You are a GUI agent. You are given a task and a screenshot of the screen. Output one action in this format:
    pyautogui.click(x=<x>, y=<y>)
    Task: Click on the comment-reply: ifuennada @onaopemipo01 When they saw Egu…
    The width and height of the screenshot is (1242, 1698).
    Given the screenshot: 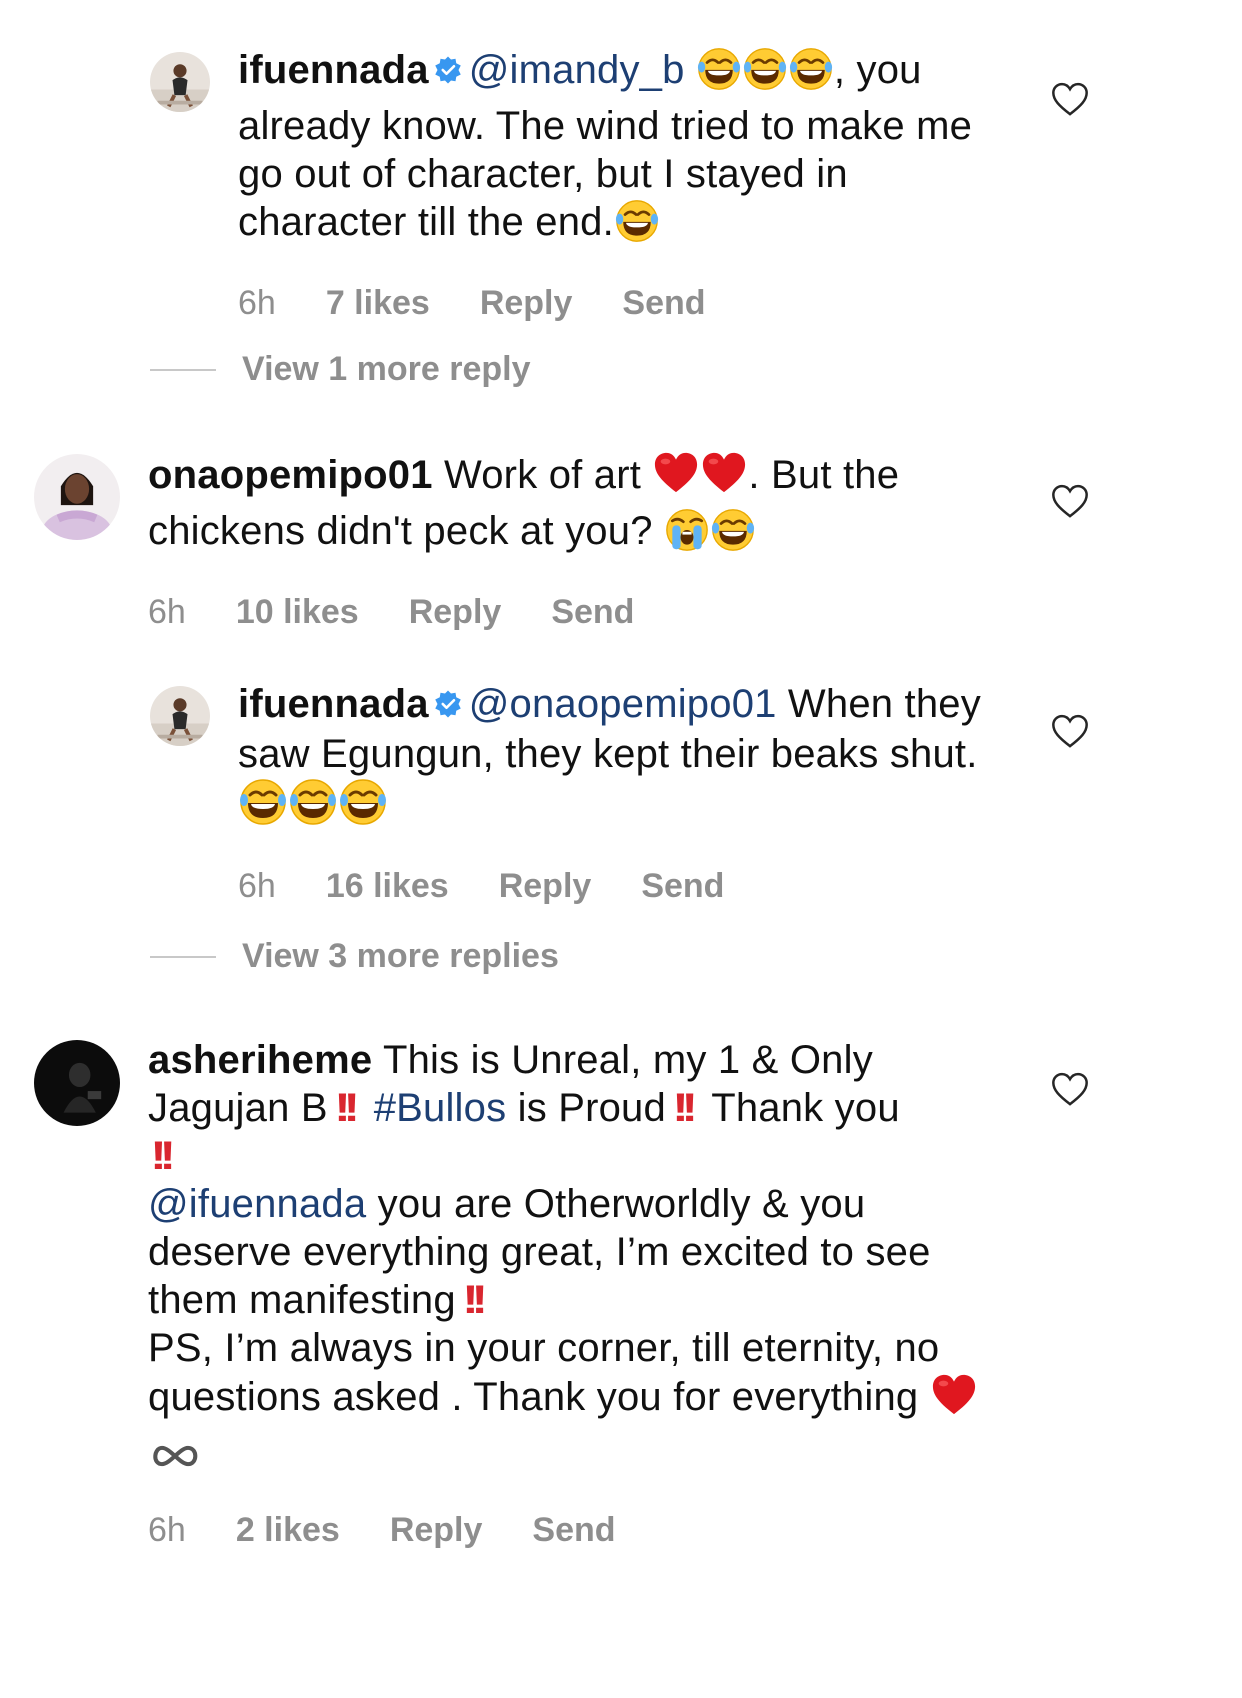 What is the action you would take?
    pyautogui.click(x=590, y=793)
    